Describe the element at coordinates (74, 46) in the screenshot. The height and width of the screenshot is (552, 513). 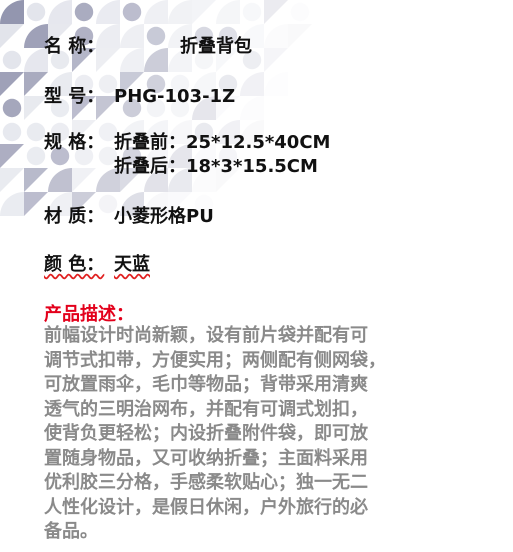
I see `spec-name-label: 名 称：` at that location.